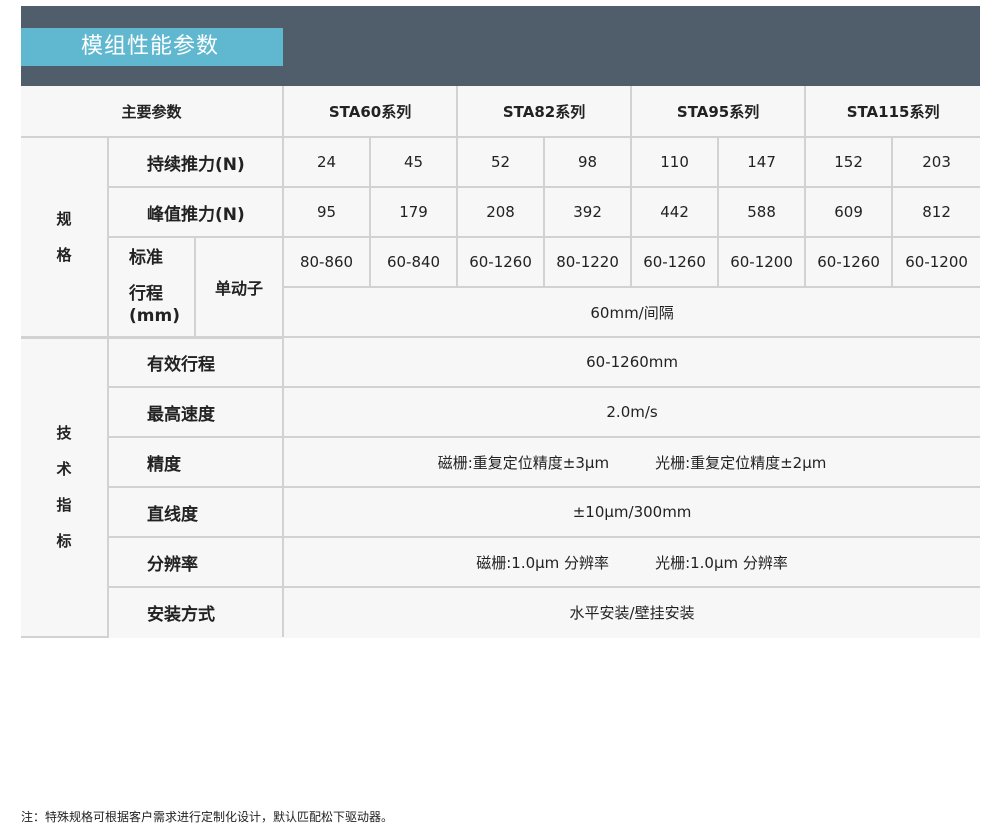  I want to click on table-cell: 203, so click(936, 162).